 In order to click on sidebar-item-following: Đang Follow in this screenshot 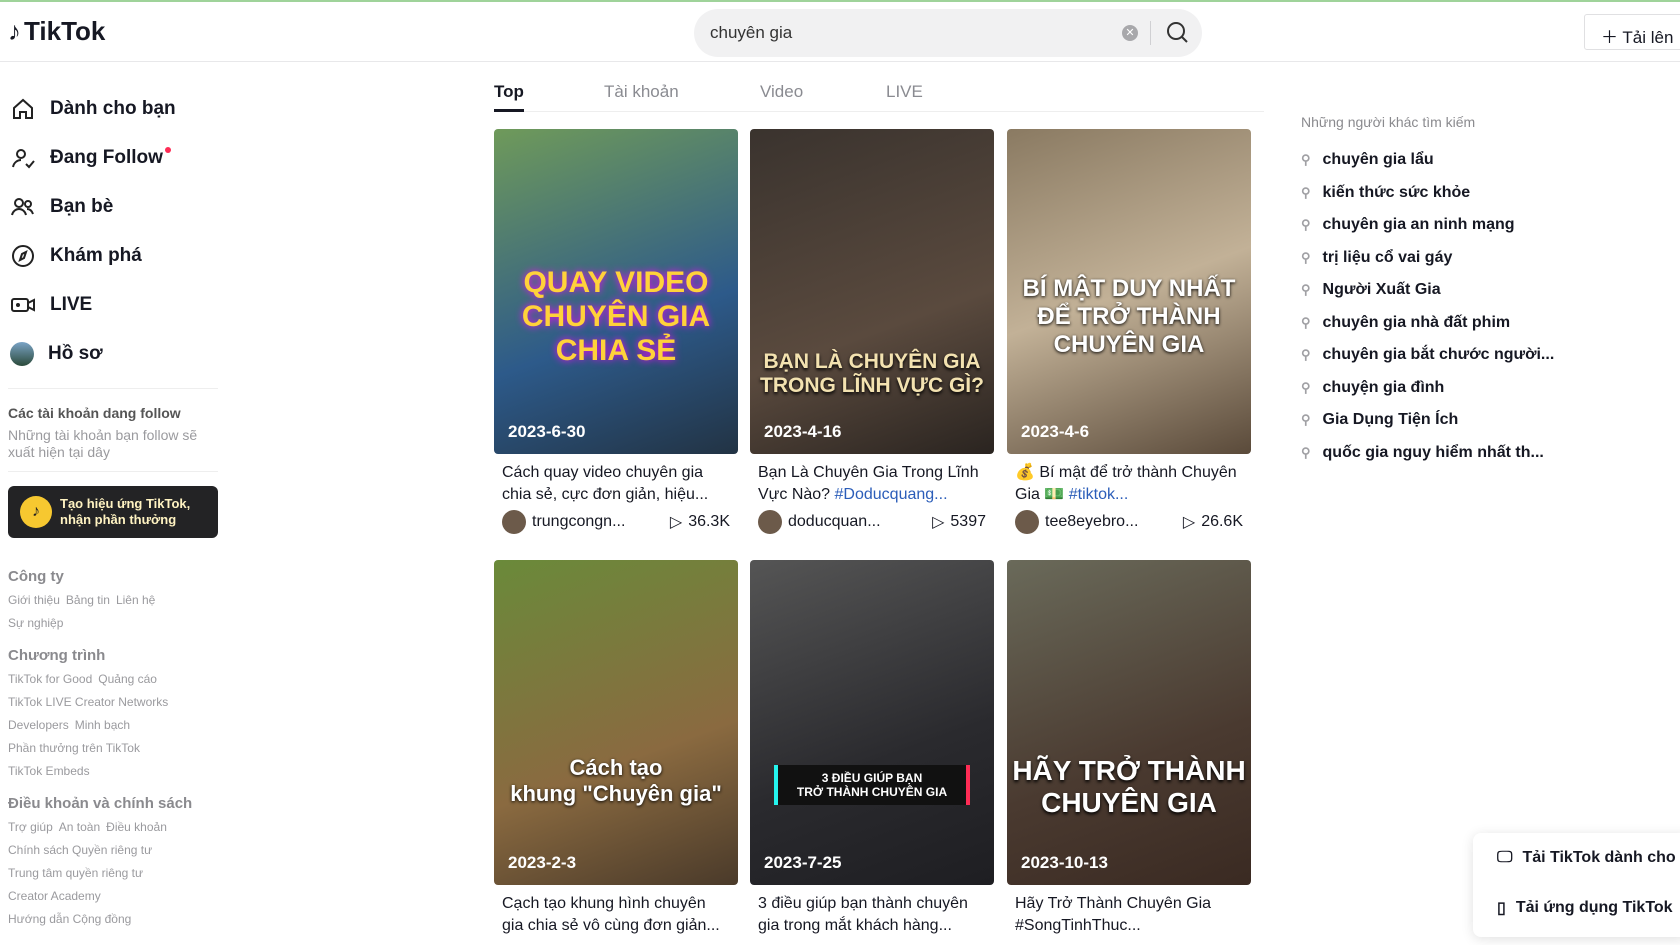, I will do `click(113, 157)`.